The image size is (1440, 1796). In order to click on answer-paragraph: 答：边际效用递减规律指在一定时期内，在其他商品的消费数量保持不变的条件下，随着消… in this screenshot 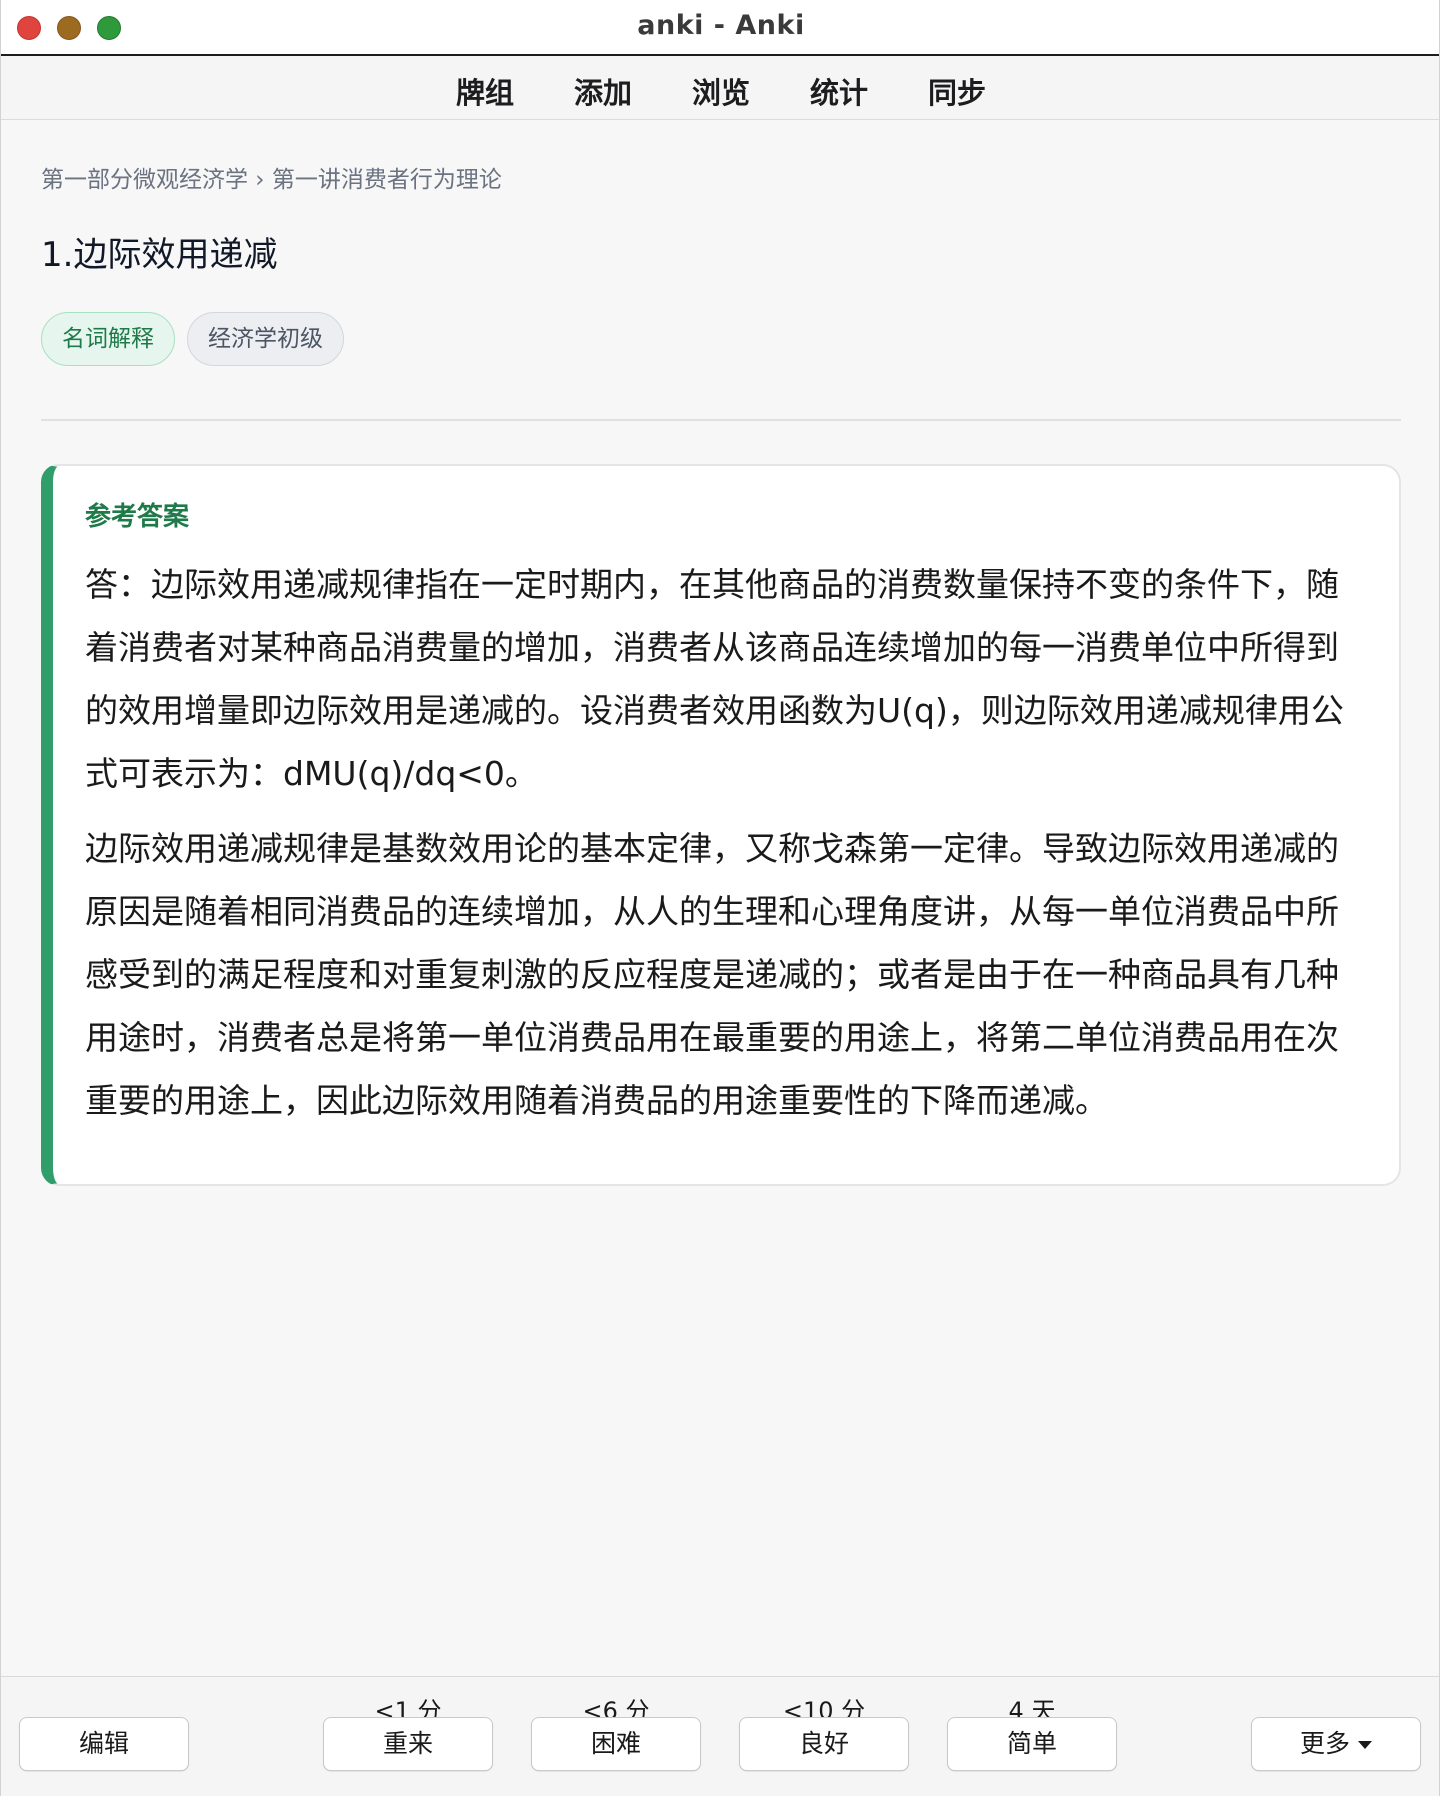, I will do `click(714, 679)`.